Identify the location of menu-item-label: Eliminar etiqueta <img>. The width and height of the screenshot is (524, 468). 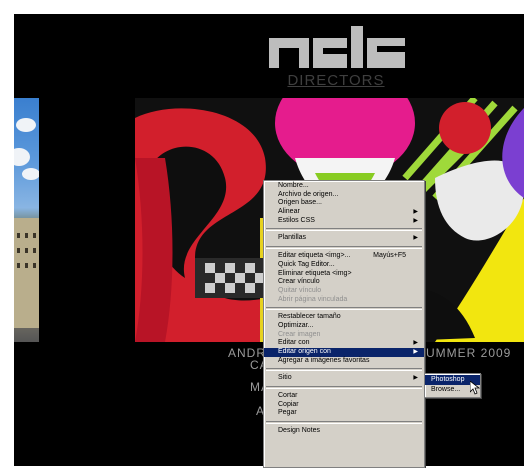
(315, 273).